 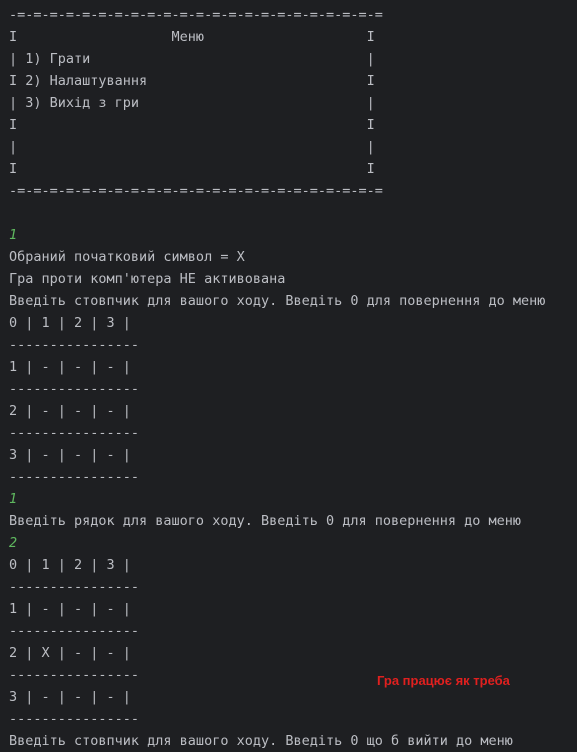 I want to click on console-line: | 1) Грати |, so click(x=192, y=59).